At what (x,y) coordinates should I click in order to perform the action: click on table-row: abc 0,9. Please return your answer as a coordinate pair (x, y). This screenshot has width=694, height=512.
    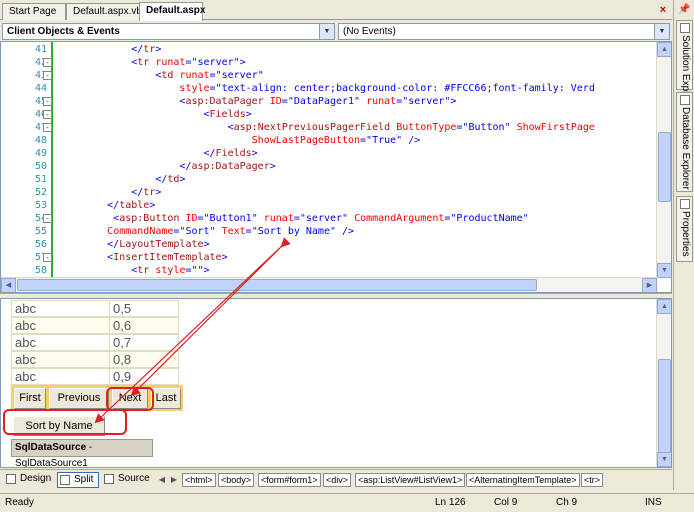
    Looking at the image, I should click on (95, 376).